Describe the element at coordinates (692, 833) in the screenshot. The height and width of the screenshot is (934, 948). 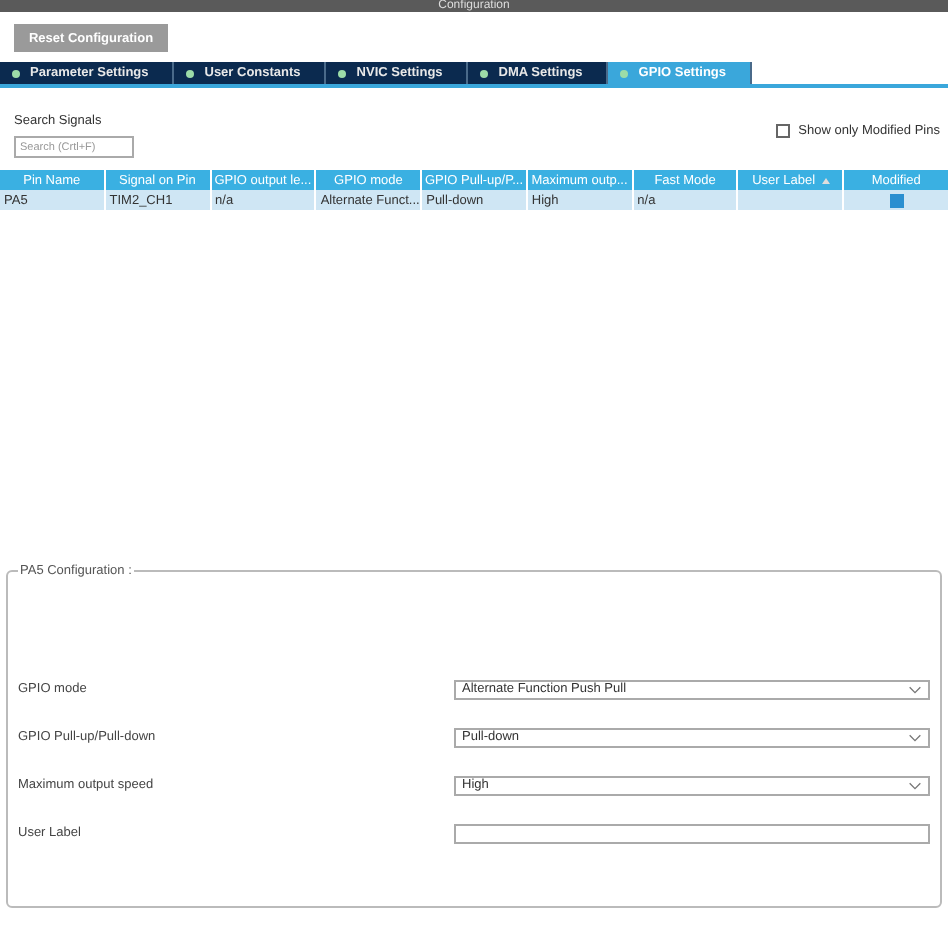
I see `input-field` at that location.